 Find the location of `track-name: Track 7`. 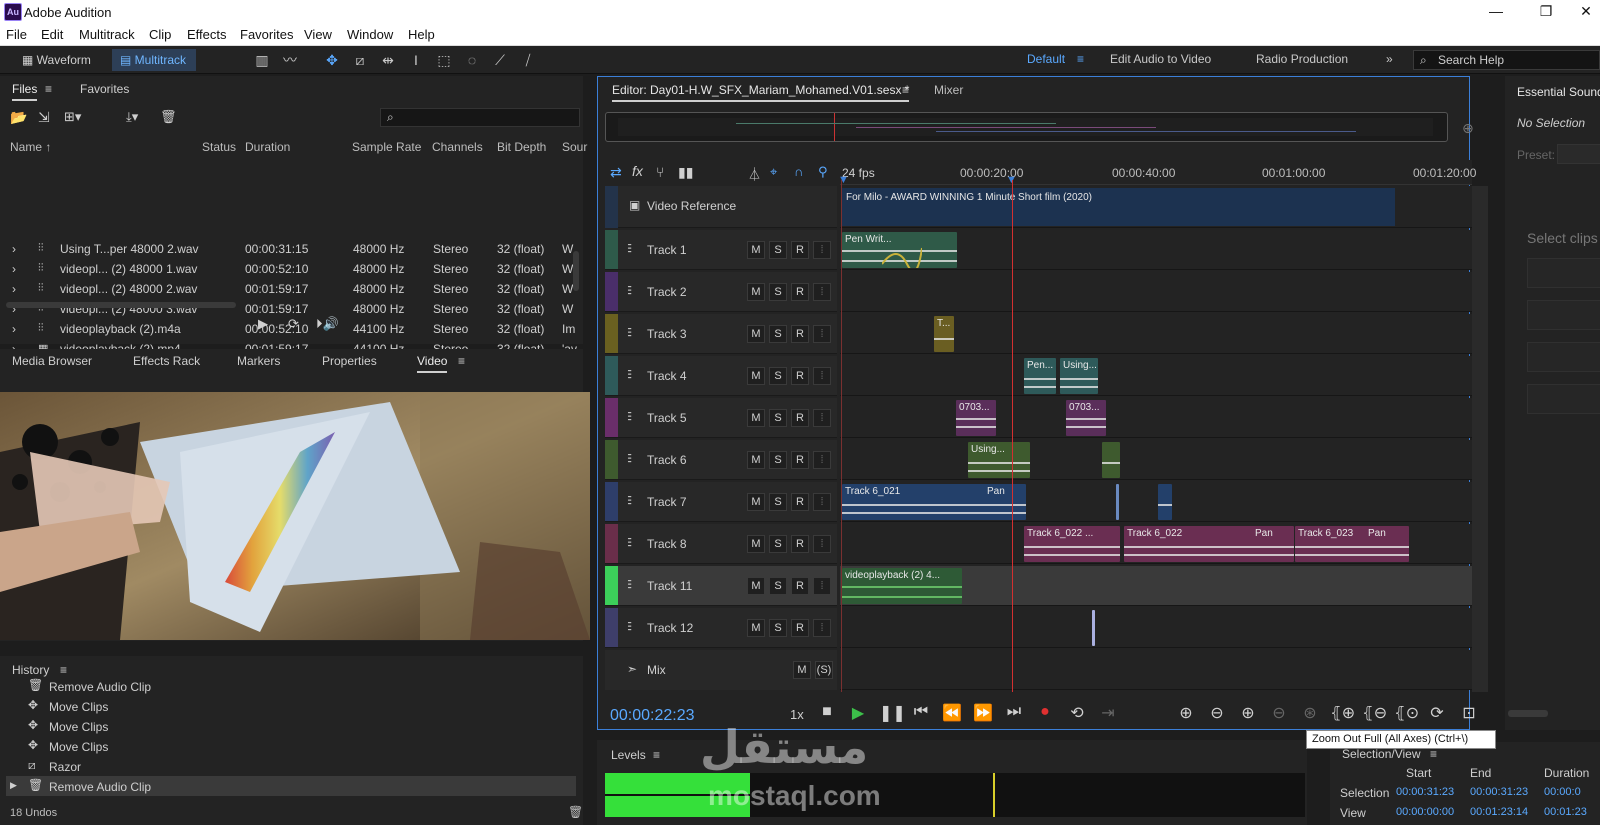

track-name: Track 7 is located at coordinates (667, 502).